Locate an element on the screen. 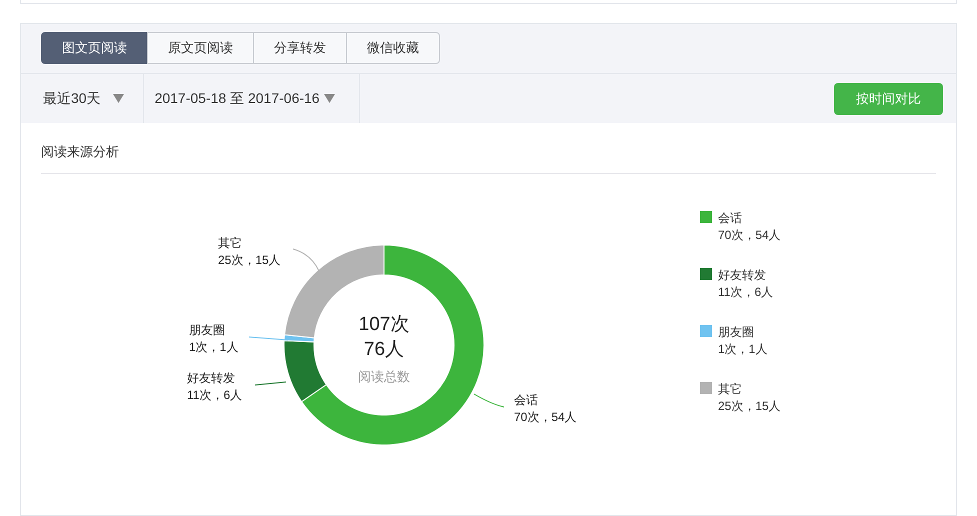 This screenshot has width=977, height=516. slice-label: 好友转发 is located at coordinates (211, 378).